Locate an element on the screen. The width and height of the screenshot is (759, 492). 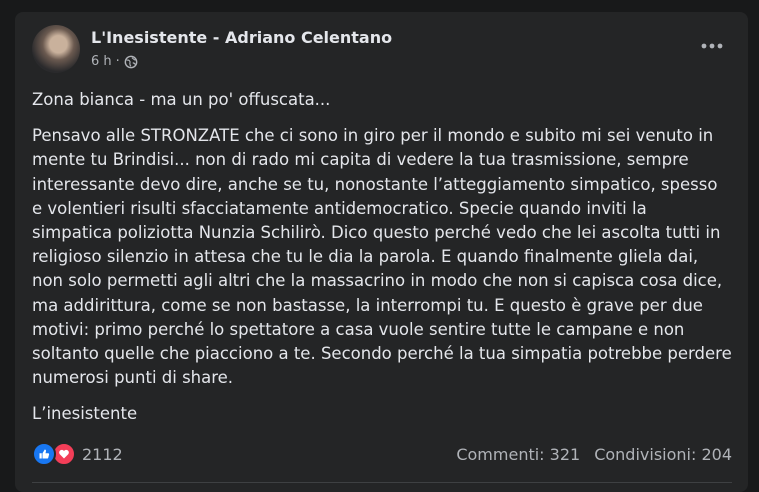
reactions-summary: 2112 is located at coordinates (77, 454).